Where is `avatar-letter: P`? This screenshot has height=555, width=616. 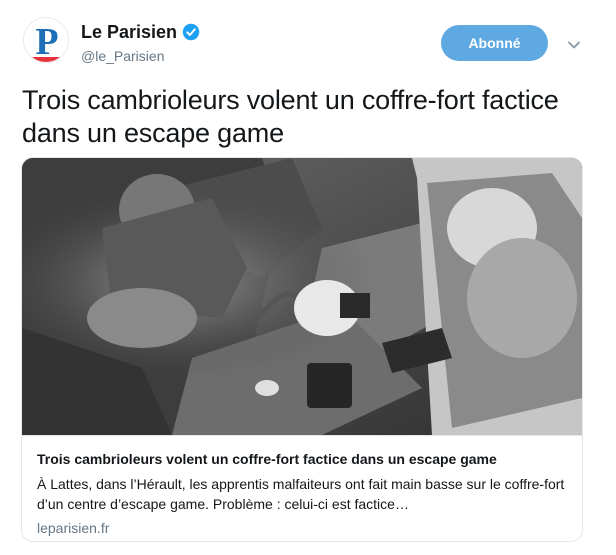 avatar-letter: P is located at coordinates (46, 42).